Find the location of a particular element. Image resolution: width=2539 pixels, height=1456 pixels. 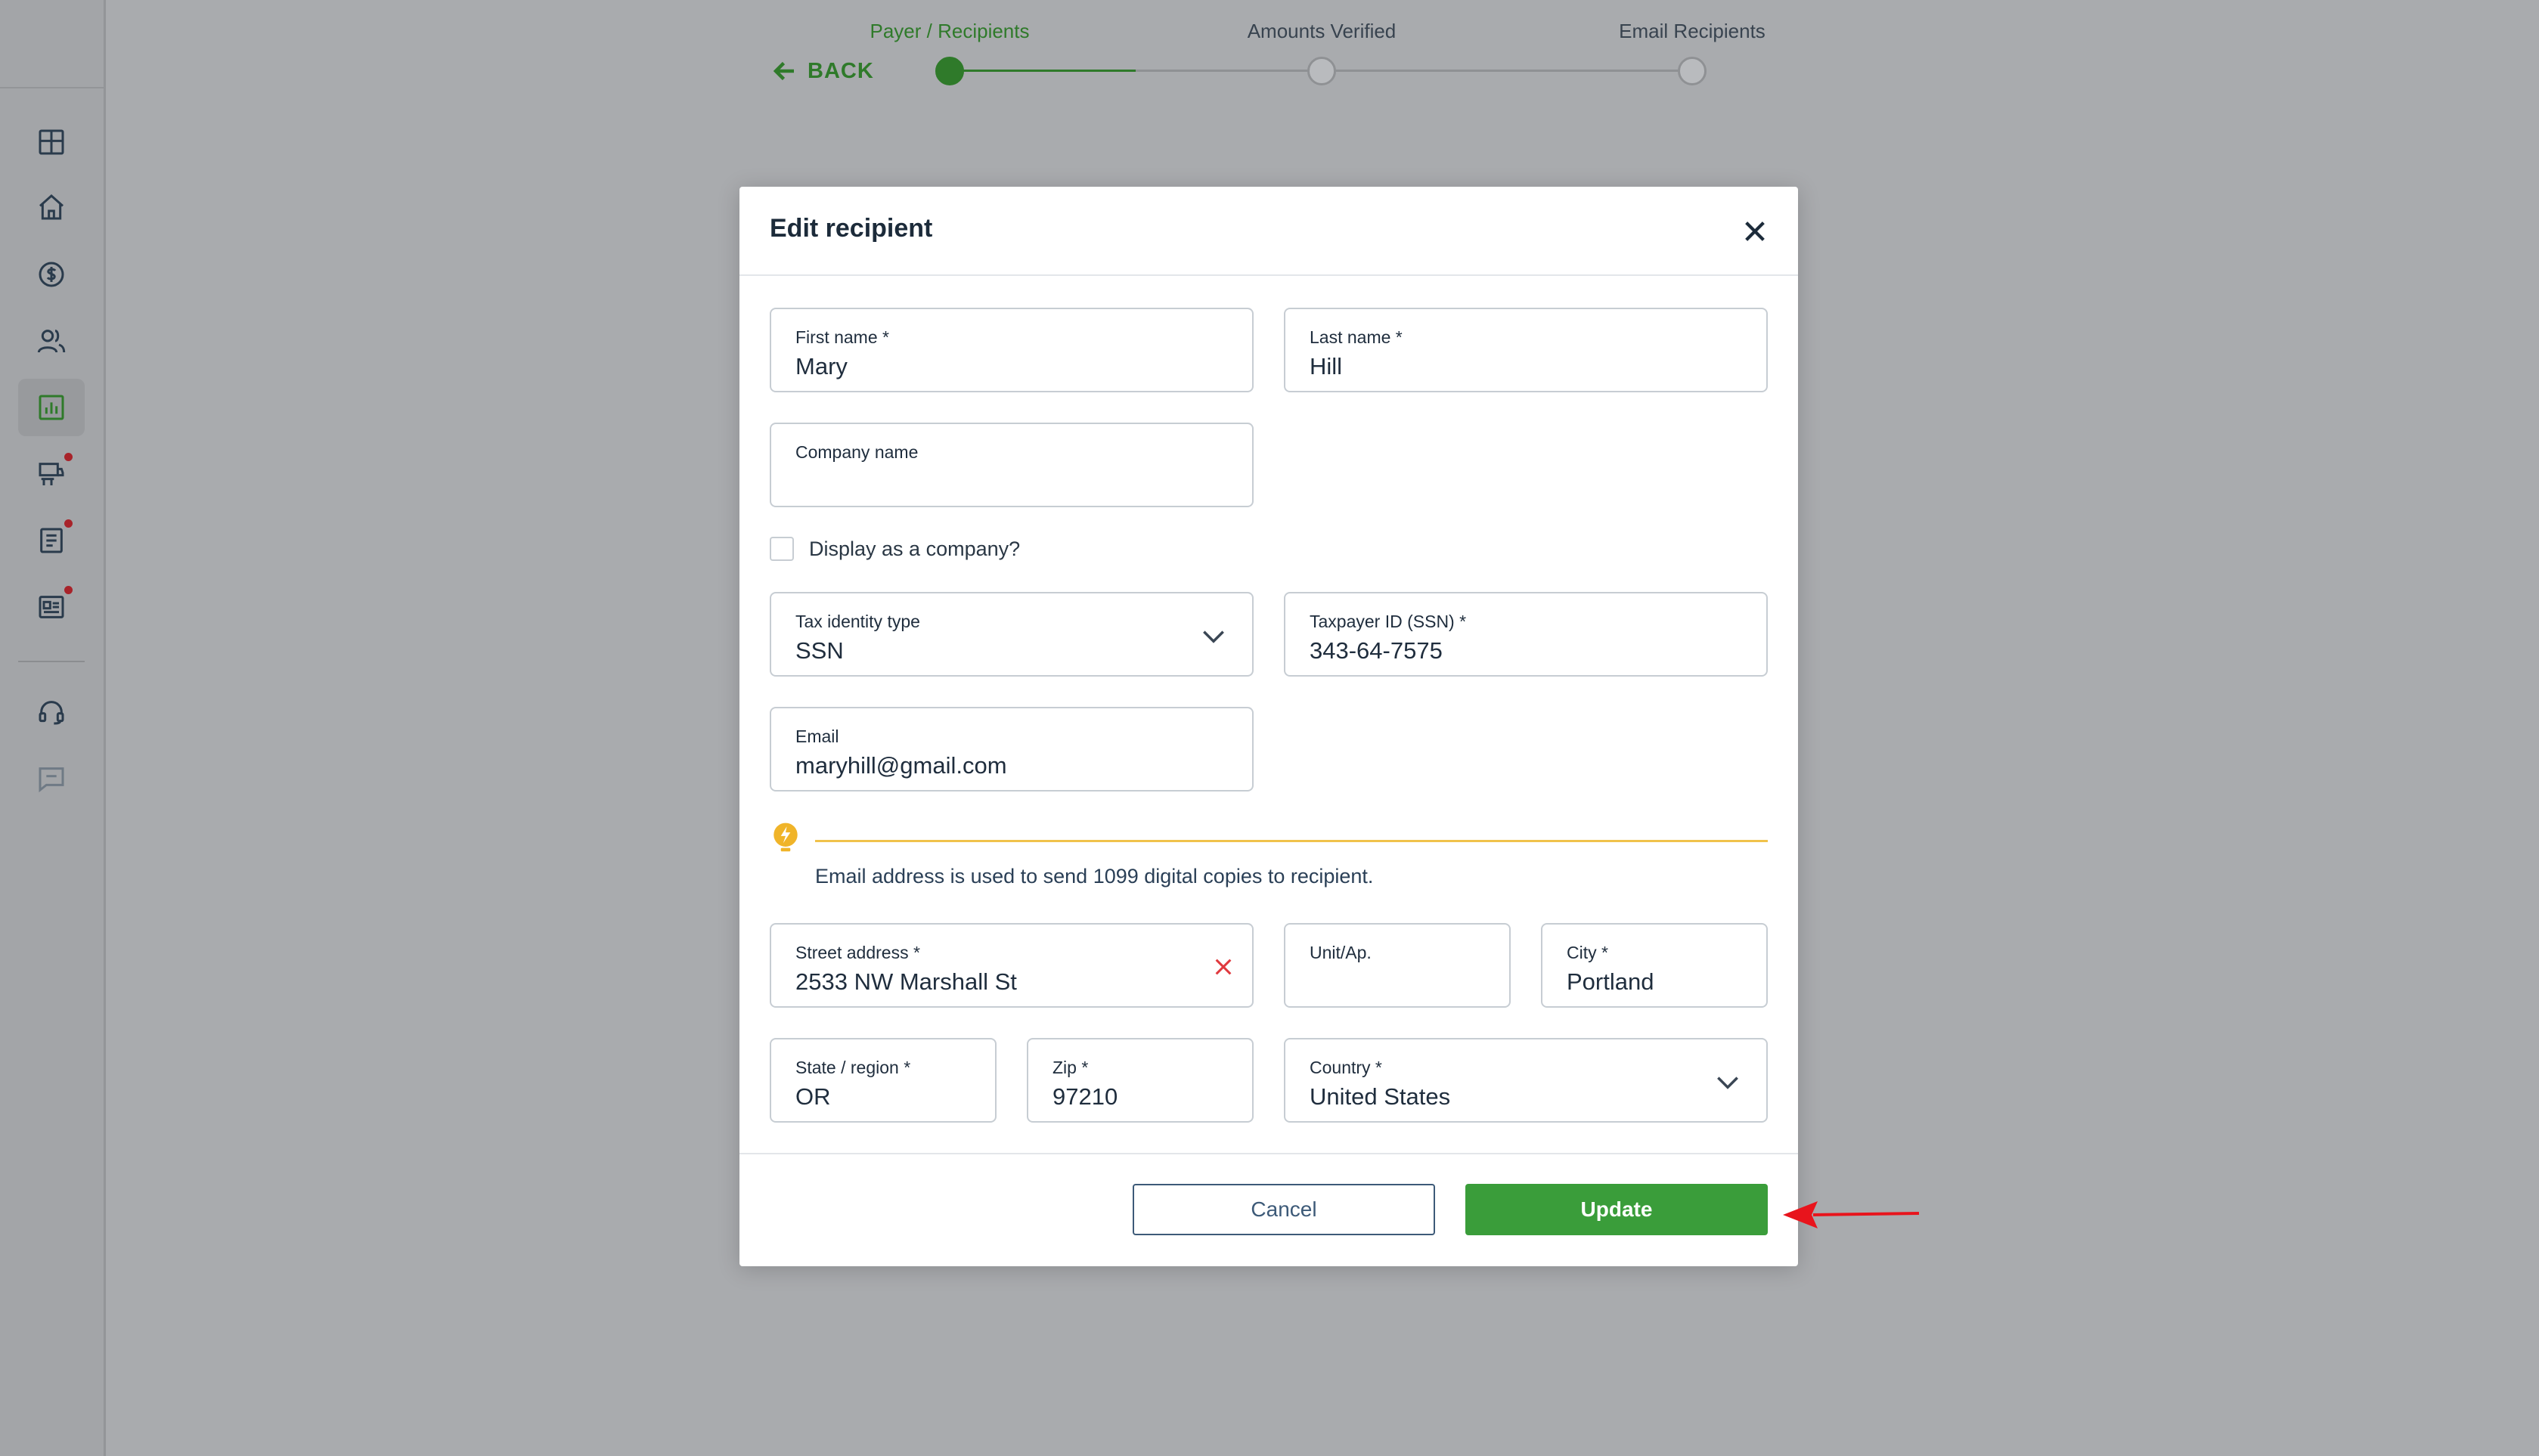

zip-field: Zip * 97210 is located at coordinates (1140, 1080).